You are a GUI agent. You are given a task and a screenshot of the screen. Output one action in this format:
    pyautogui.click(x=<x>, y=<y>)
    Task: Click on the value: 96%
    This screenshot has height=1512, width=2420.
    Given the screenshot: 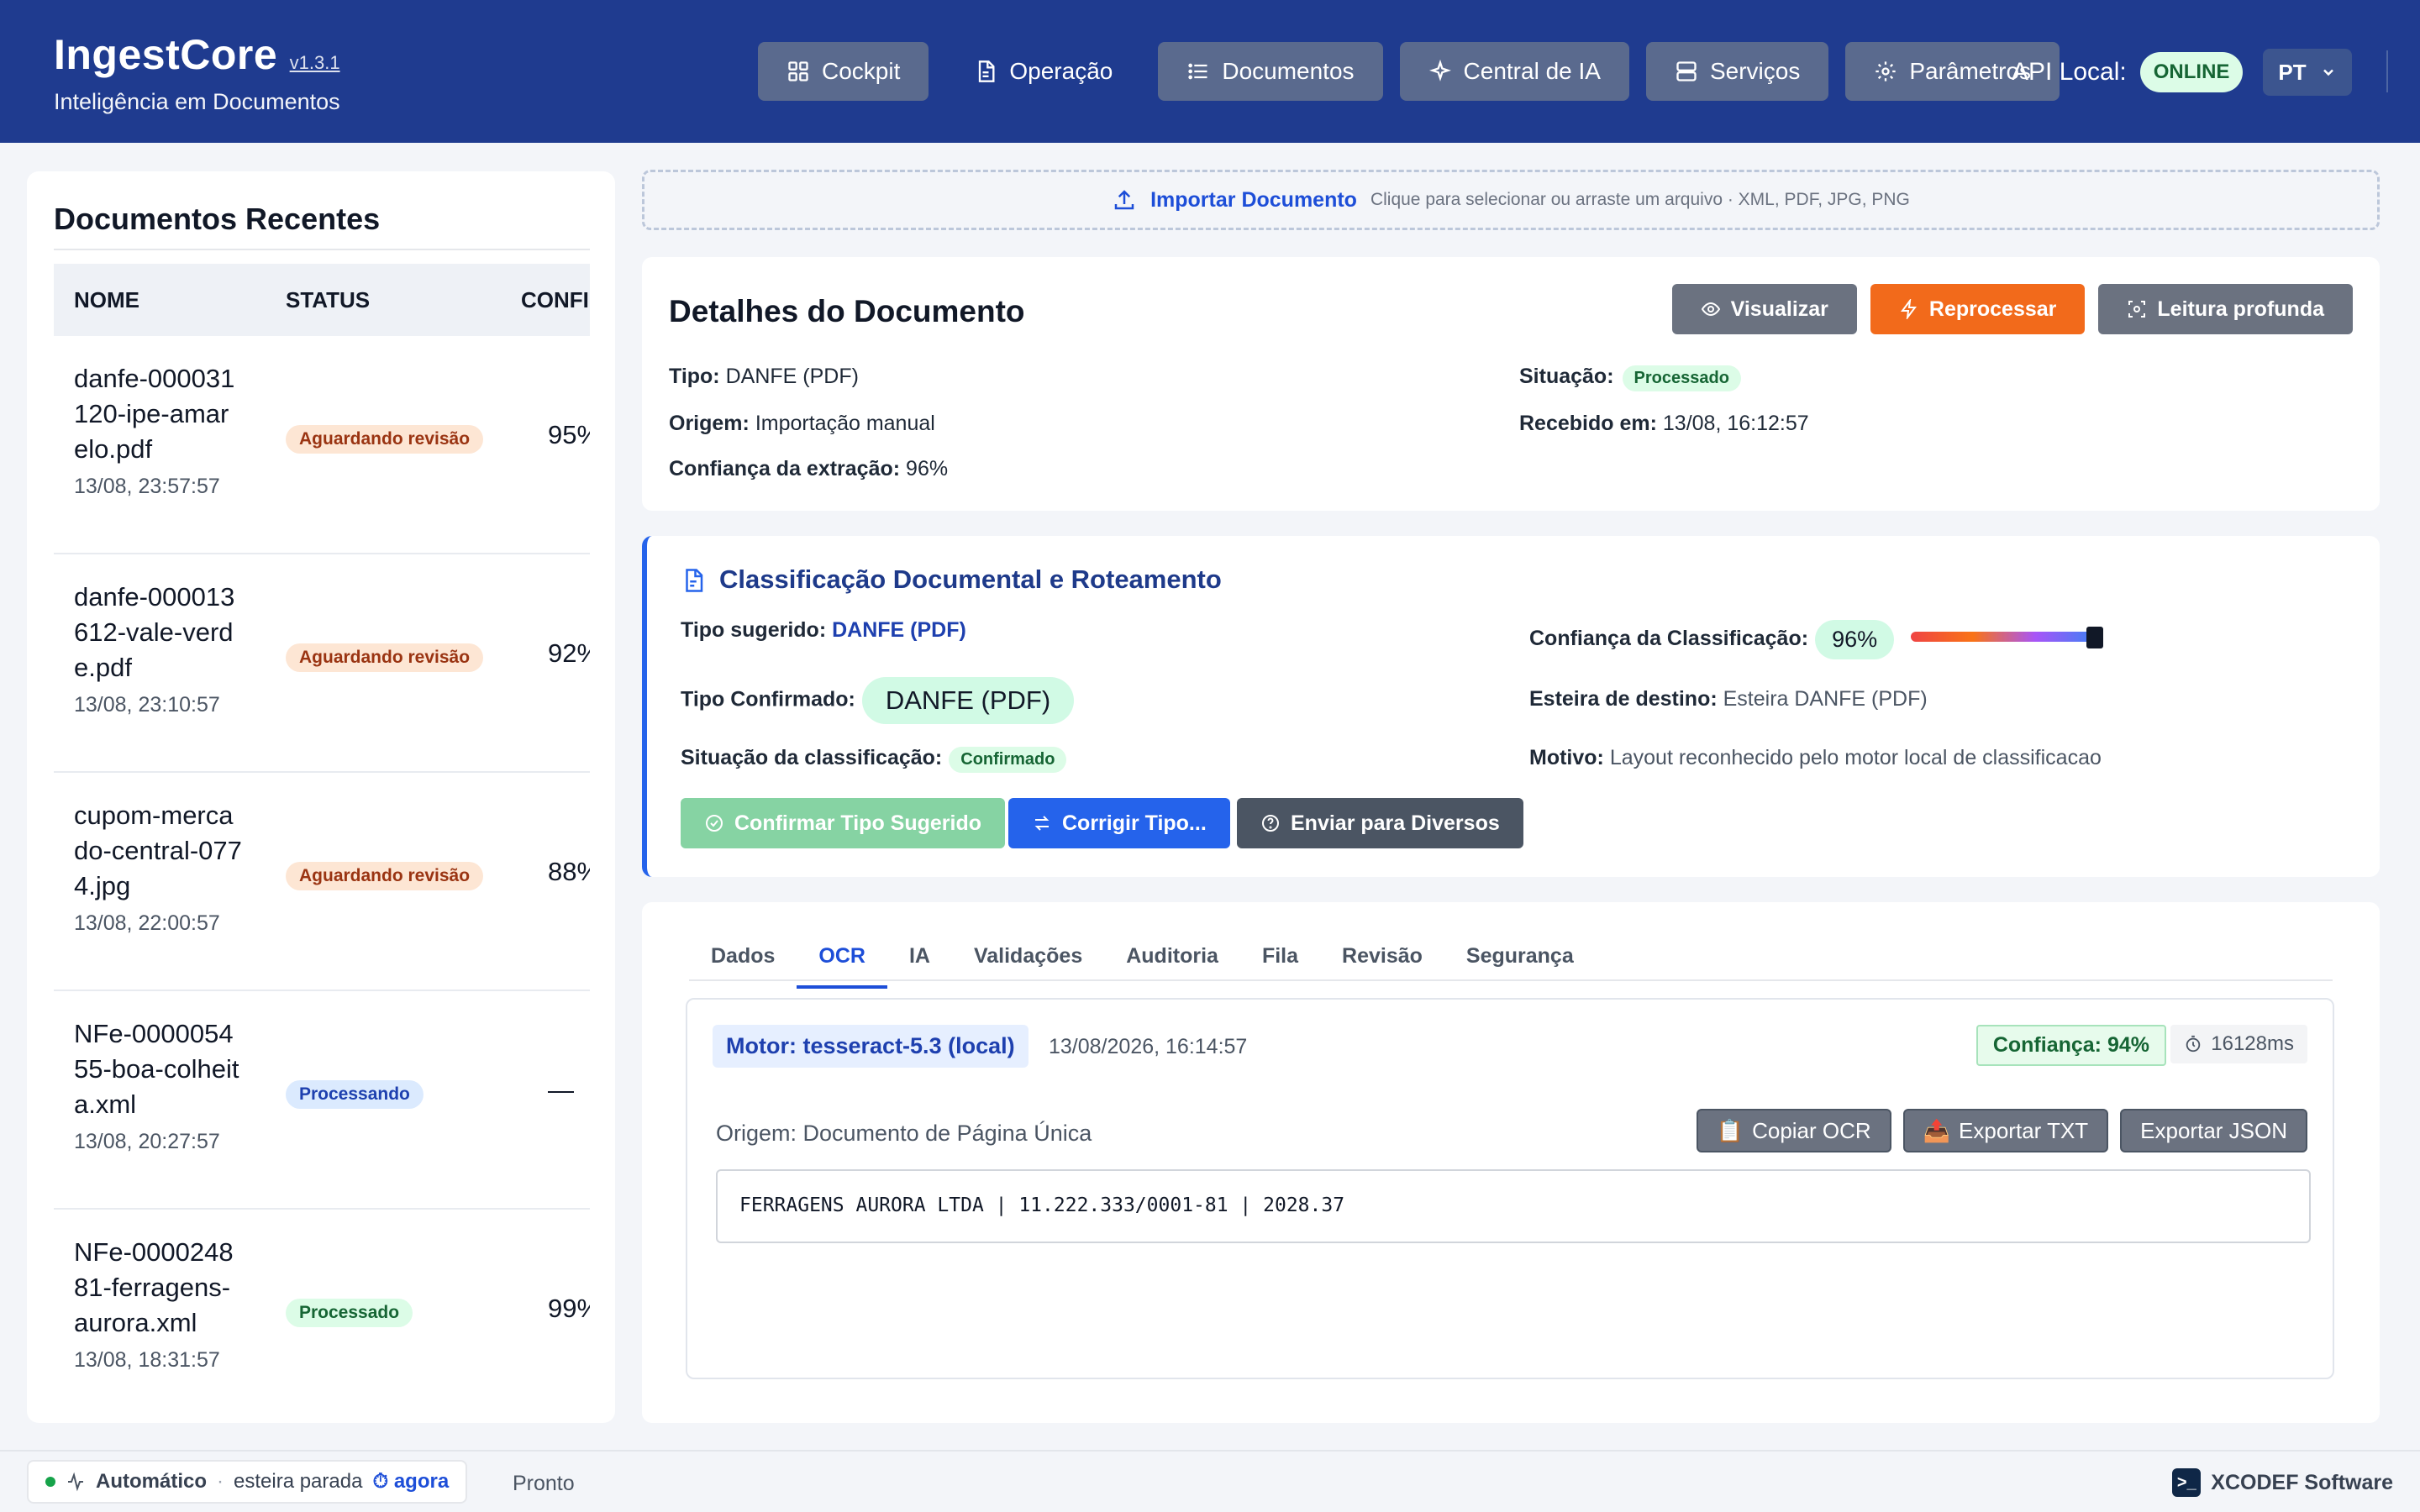 What is the action you would take?
    pyautogui.click(x=928, y=468)
    